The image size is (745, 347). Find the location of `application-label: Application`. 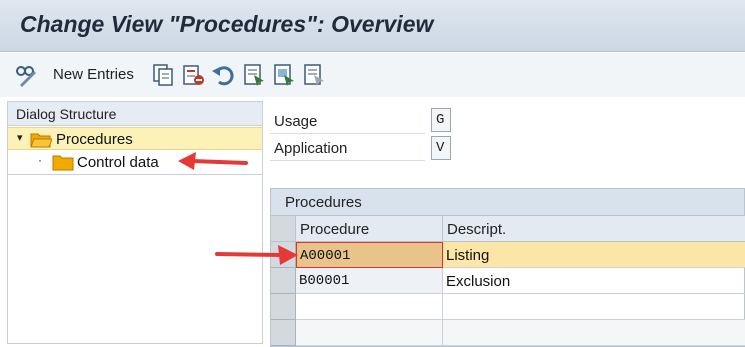

application-label: Application is located at coordinates (347, 148).